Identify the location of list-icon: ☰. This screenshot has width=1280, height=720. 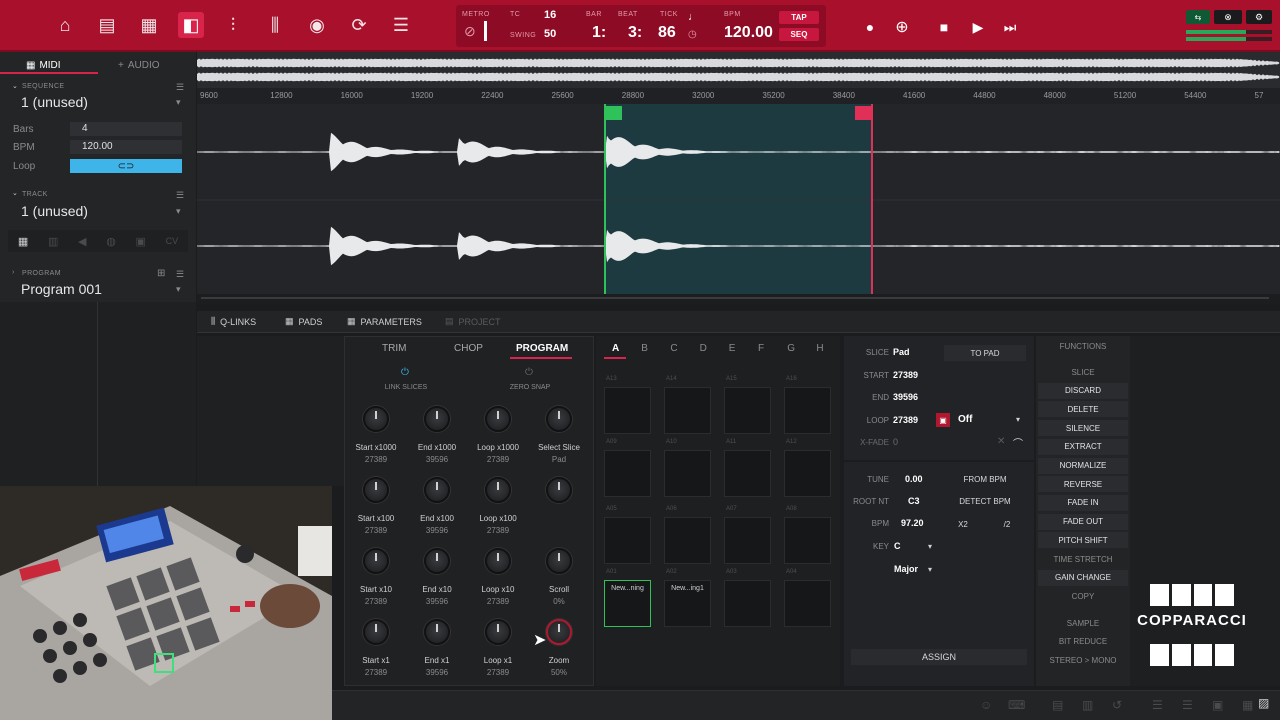
(401, 25).